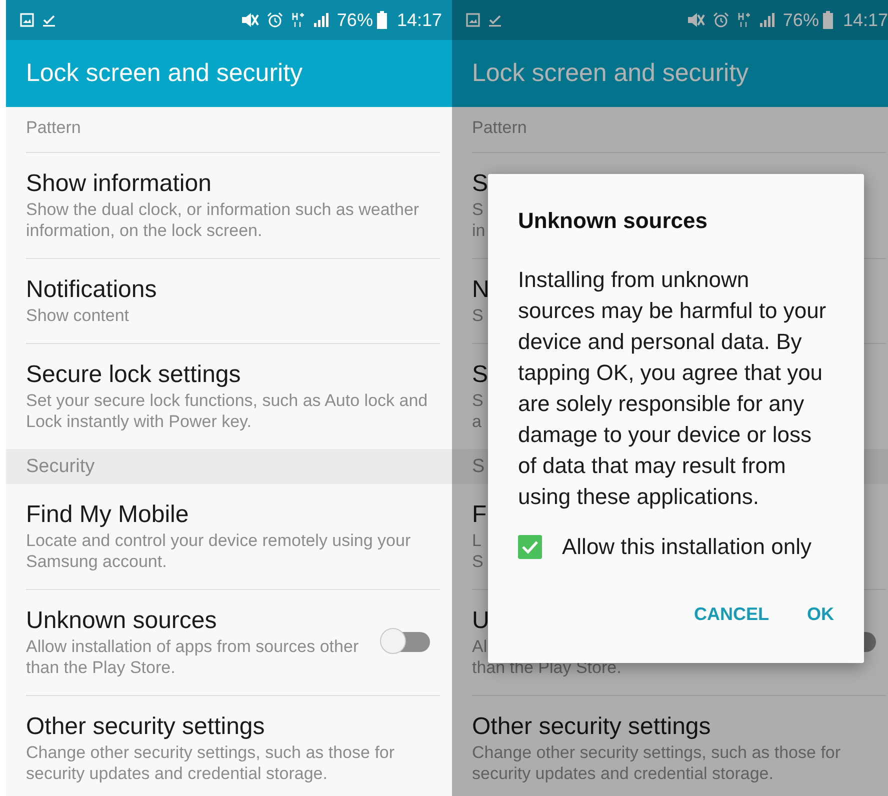 Image resolution: width=888 pixels, height=796 pixels. What do you see at coordinates (673, 388) in the screenshot?
I see `dialog-message: Installing from unknown sources may be harmful to your device and personal data. By tapping OK, you agree that you are solely responsible for any damage to your device or loss of data that may result from using these applications.` at bounding box center [673, 388].